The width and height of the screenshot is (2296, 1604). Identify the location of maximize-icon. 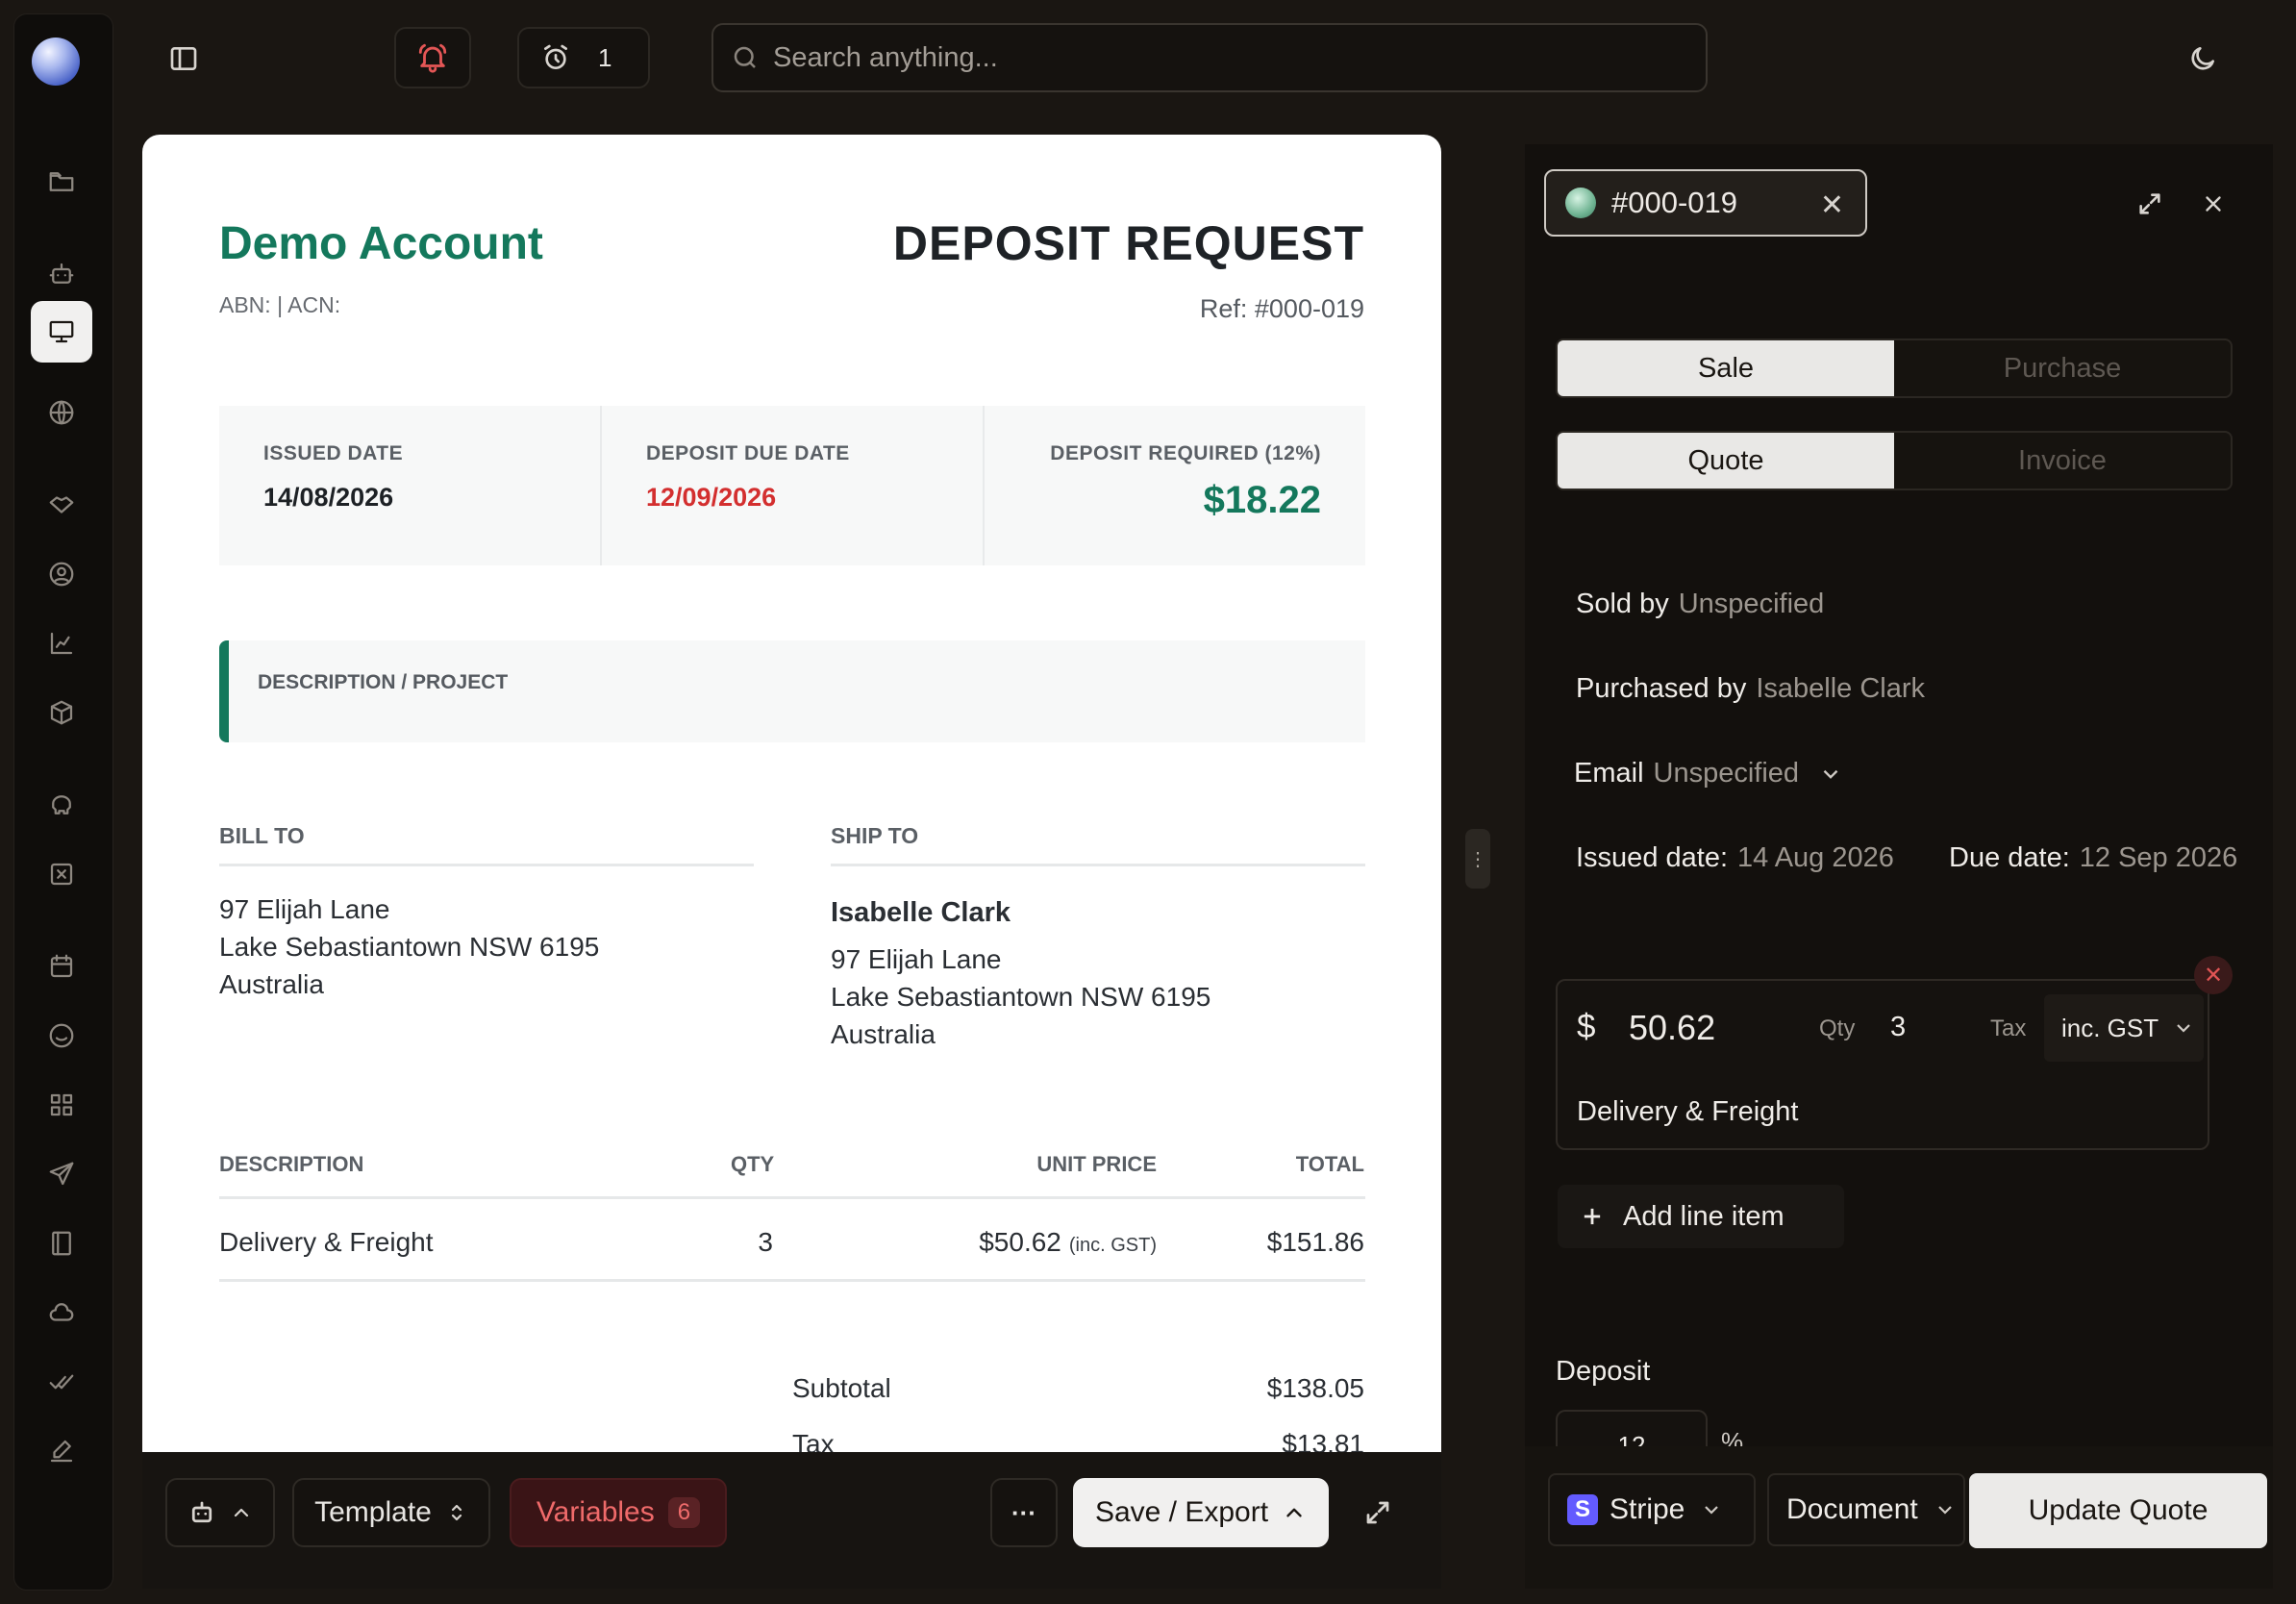
(2150, 204).